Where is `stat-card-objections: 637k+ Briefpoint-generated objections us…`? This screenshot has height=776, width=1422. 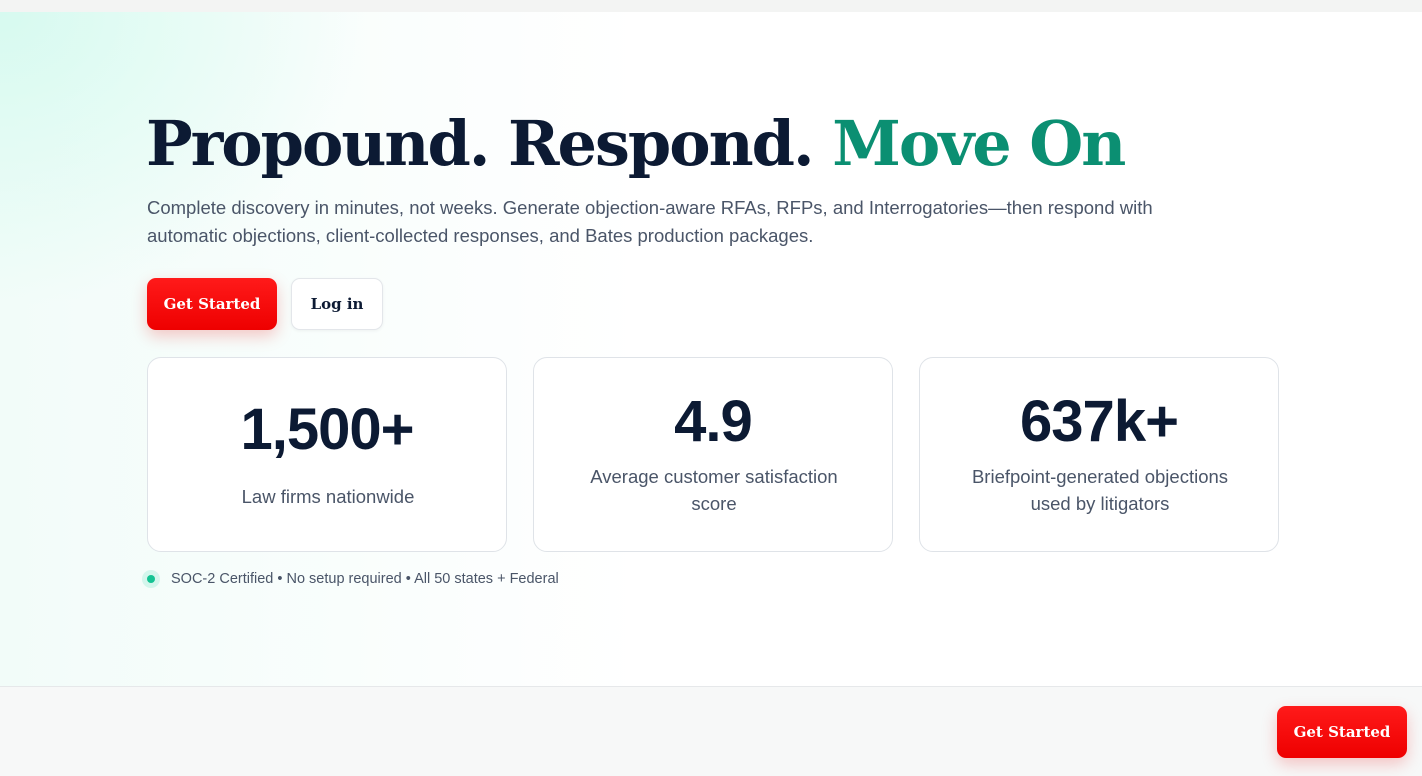
stat-card-objections: 637k+ Briefpoint-generated objections us… is located at coordinates (1099, 454).